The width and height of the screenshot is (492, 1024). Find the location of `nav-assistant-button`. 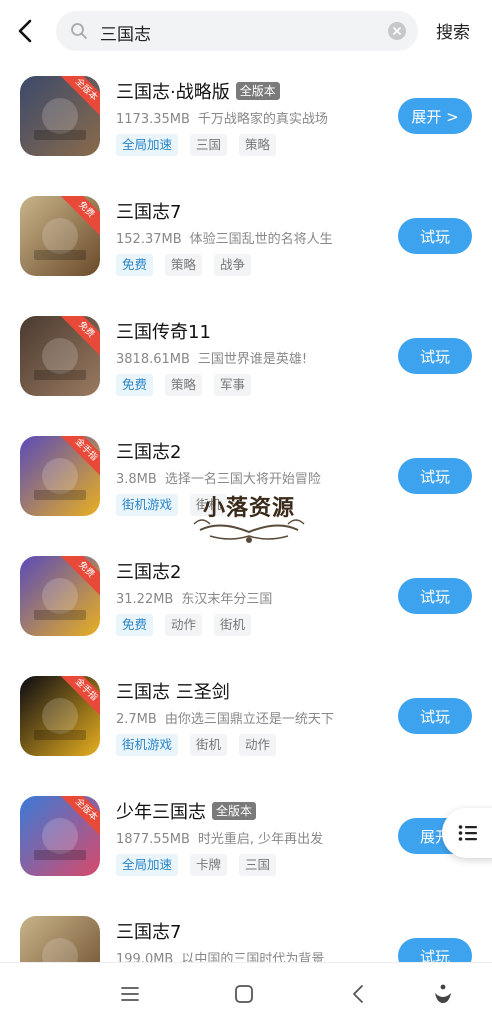

nav-assistant-button is located at coordinates (443, 994).